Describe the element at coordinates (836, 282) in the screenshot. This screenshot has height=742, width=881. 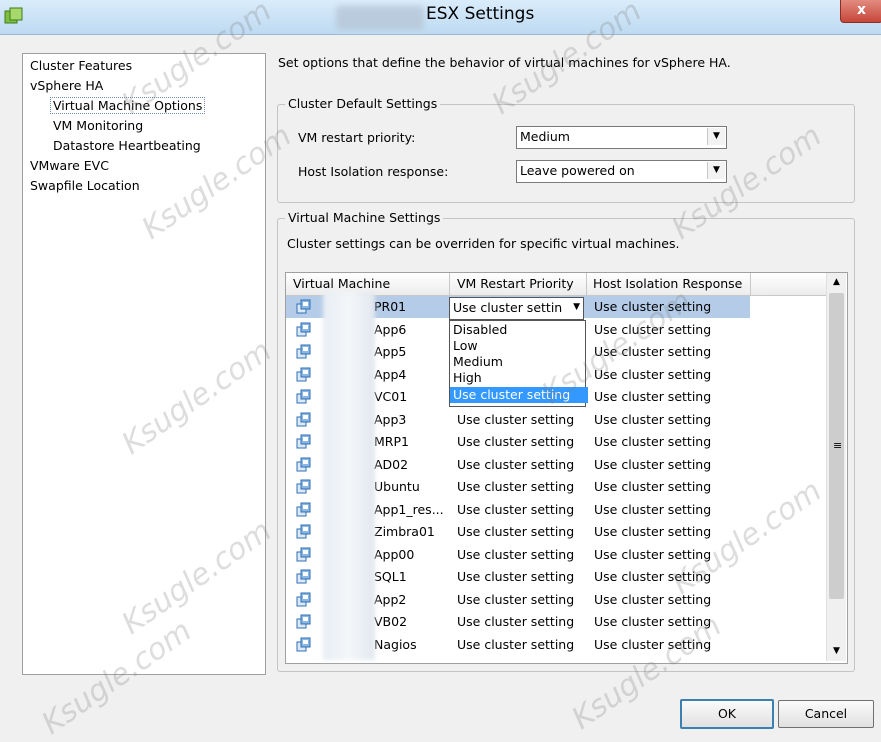
I see `scroll-up-icon: ▲` at that location.